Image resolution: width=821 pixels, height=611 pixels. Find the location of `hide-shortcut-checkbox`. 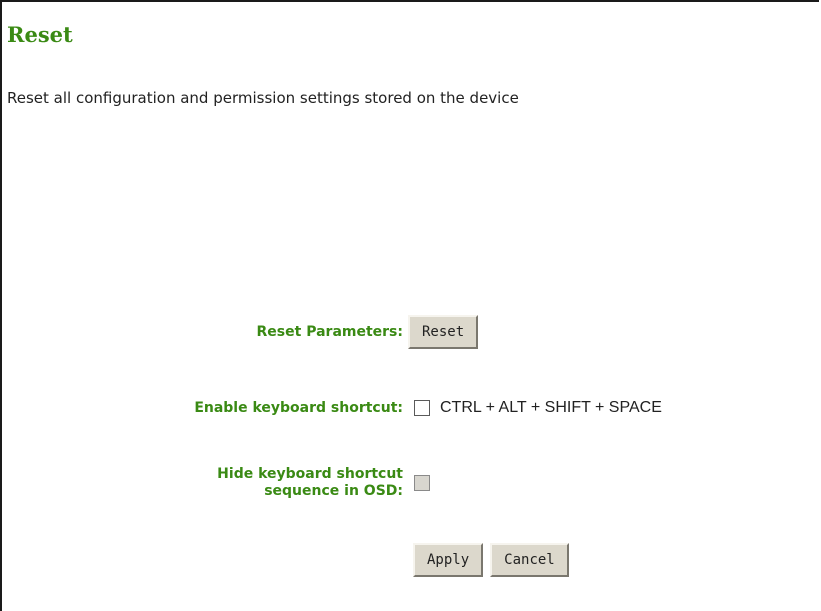

hide-shortcut-checkbox is located at coordinates (422, 483).